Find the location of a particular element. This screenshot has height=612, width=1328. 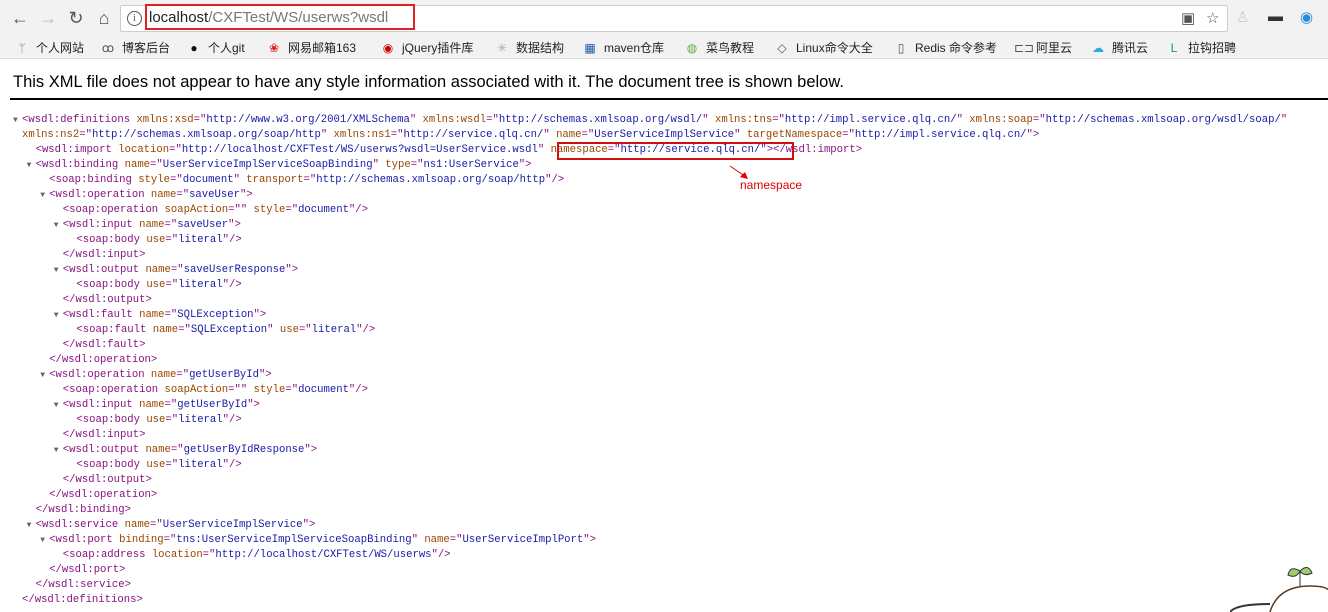

attr-value: getUserById is located at coordinates (212, 405).